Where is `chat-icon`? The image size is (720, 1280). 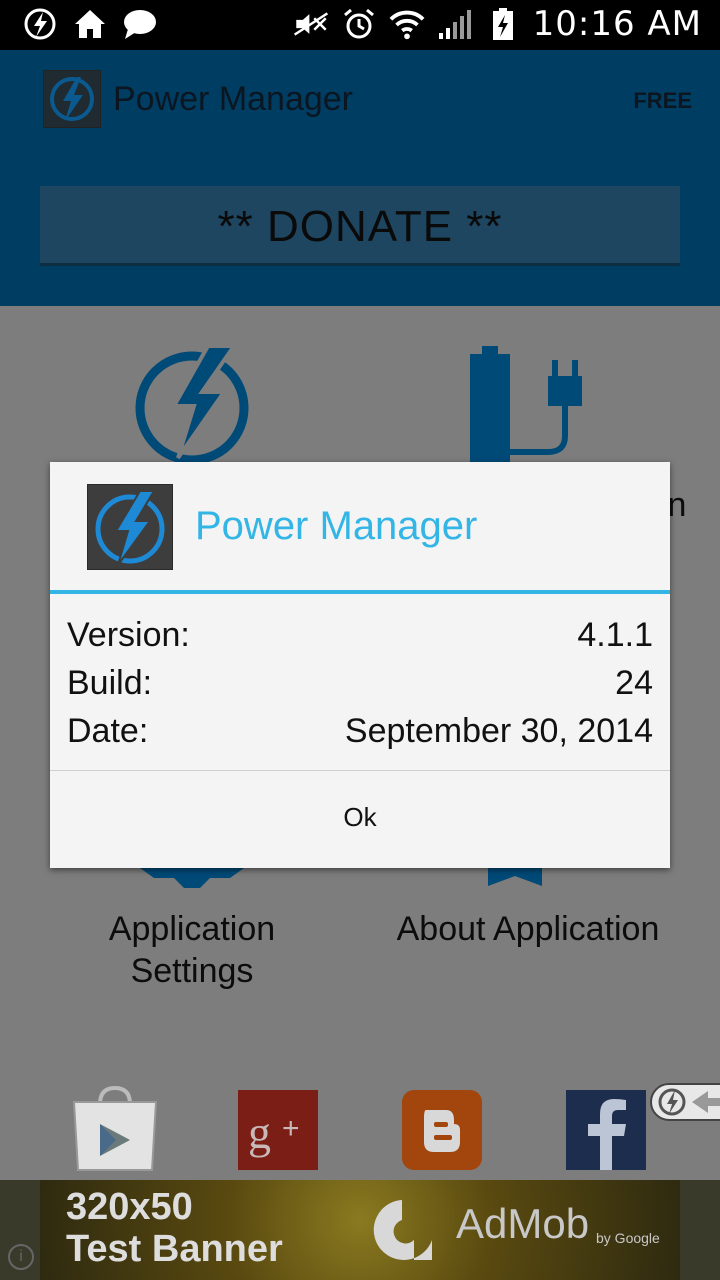
chat-icon is located at coordinates (140, 24).